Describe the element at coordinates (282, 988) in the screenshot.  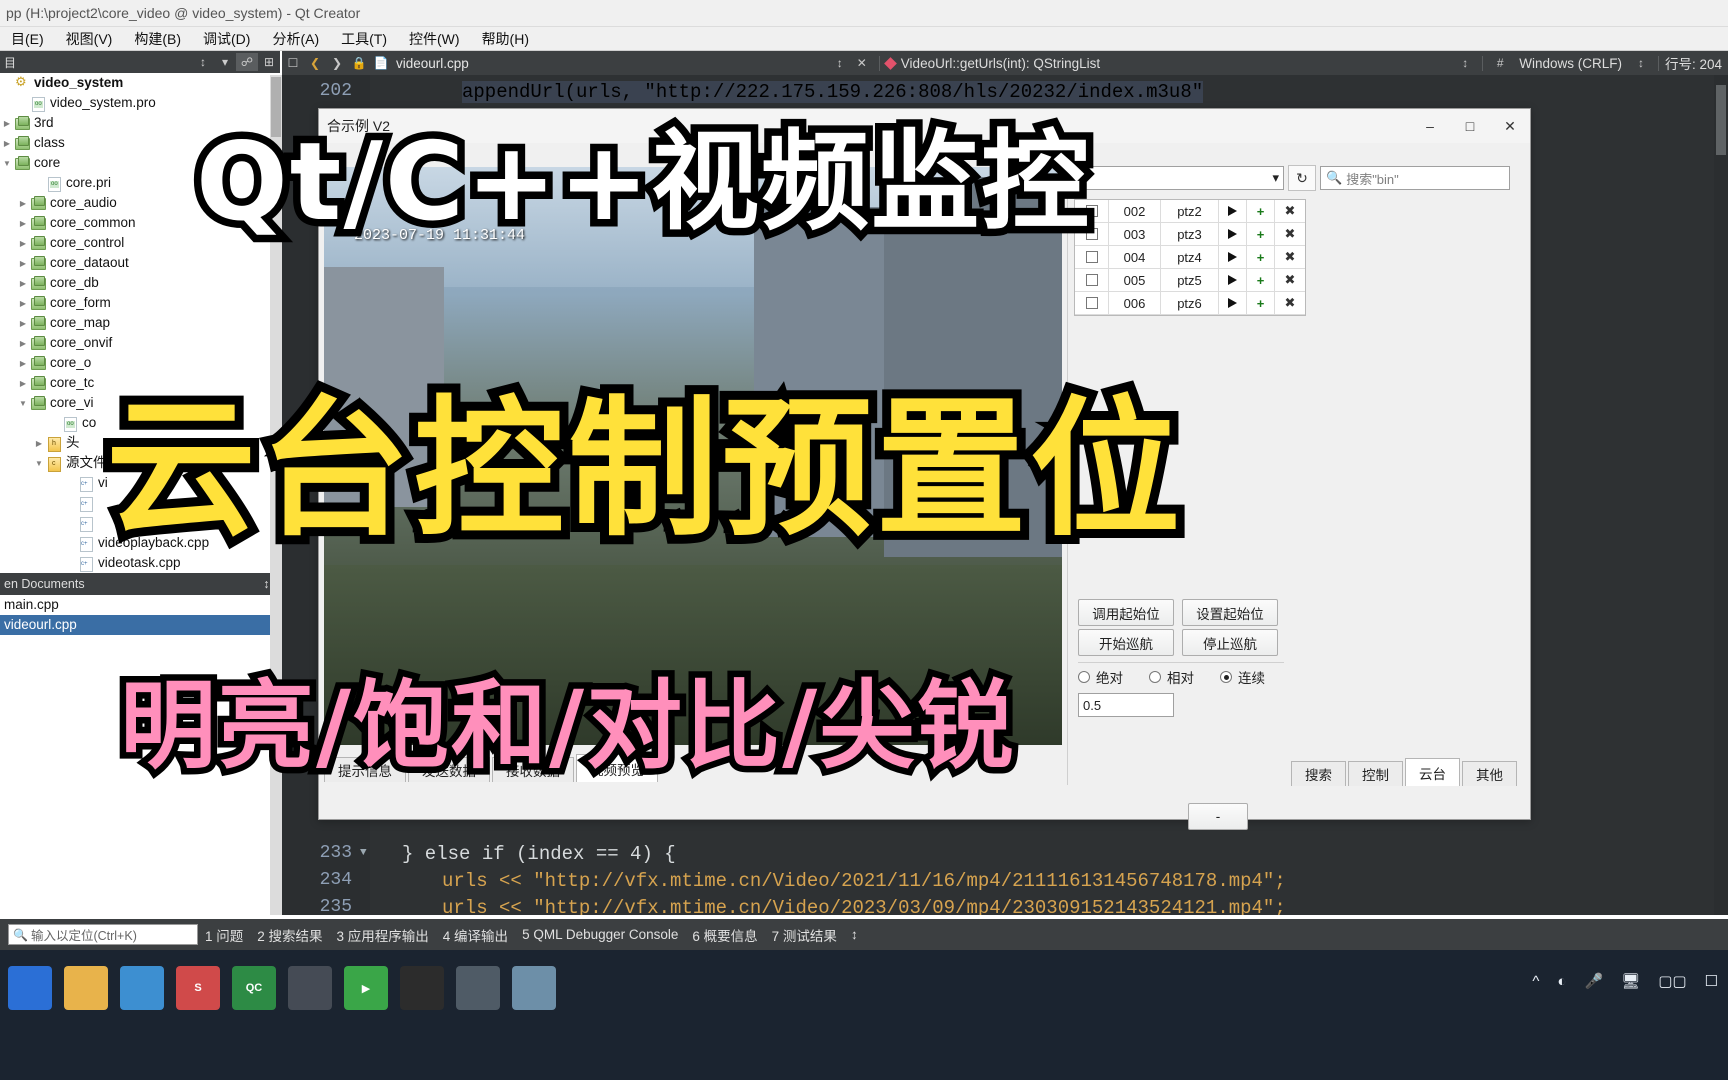
I see `taskbar-icons: S QC ▶` at that location.